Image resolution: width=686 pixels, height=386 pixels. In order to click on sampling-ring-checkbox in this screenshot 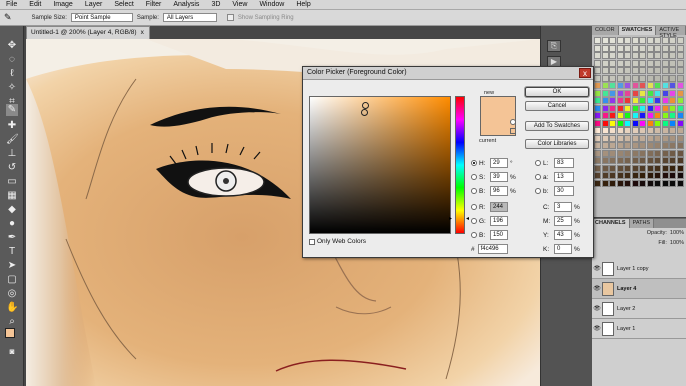, I will do `click(230, 17)`.